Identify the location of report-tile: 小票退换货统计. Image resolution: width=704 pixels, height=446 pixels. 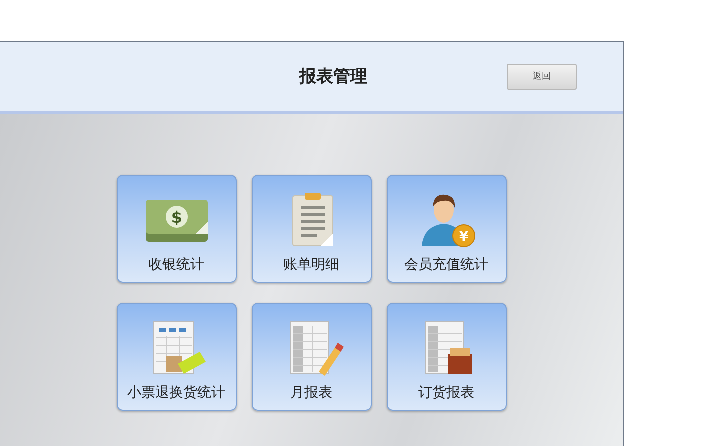
(176, 357).